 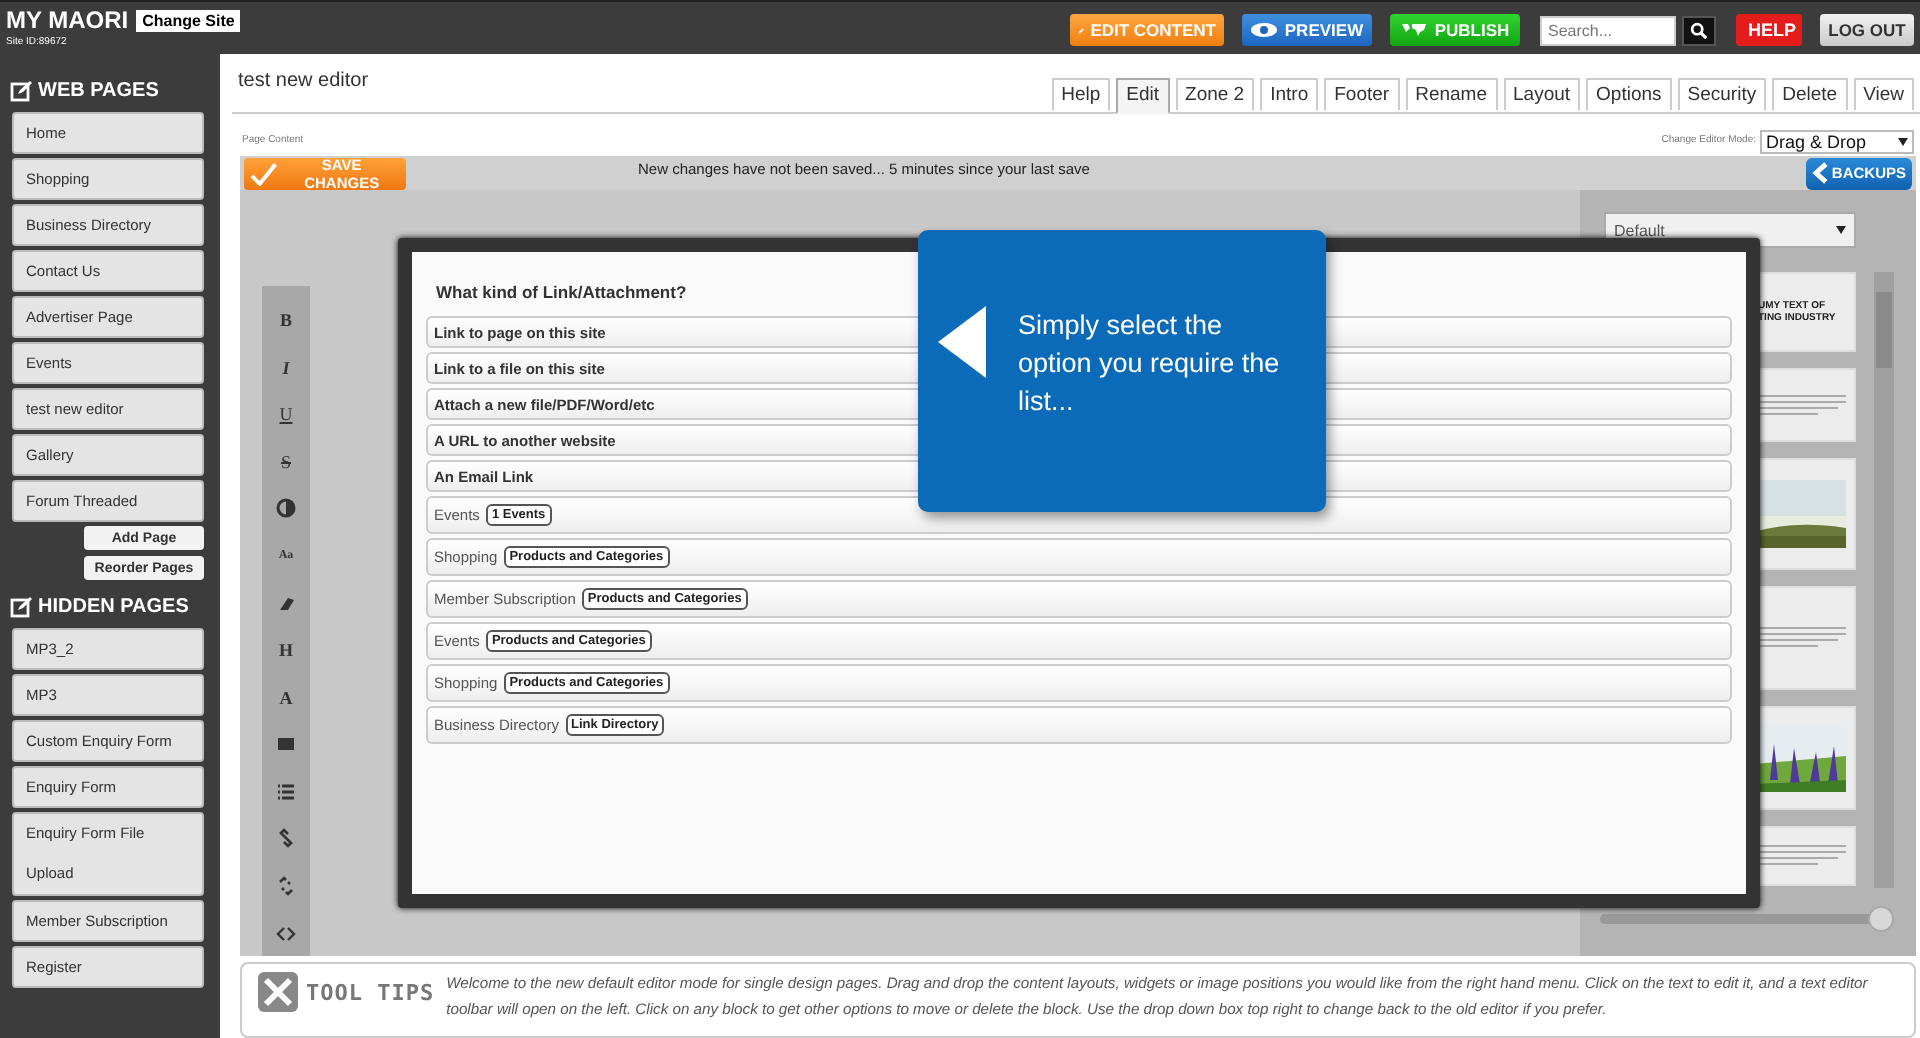 What do you see at coordinates (1769, 30) in the screenshot?
I see `help-button: HELP` at bounding box center [1769, 30].